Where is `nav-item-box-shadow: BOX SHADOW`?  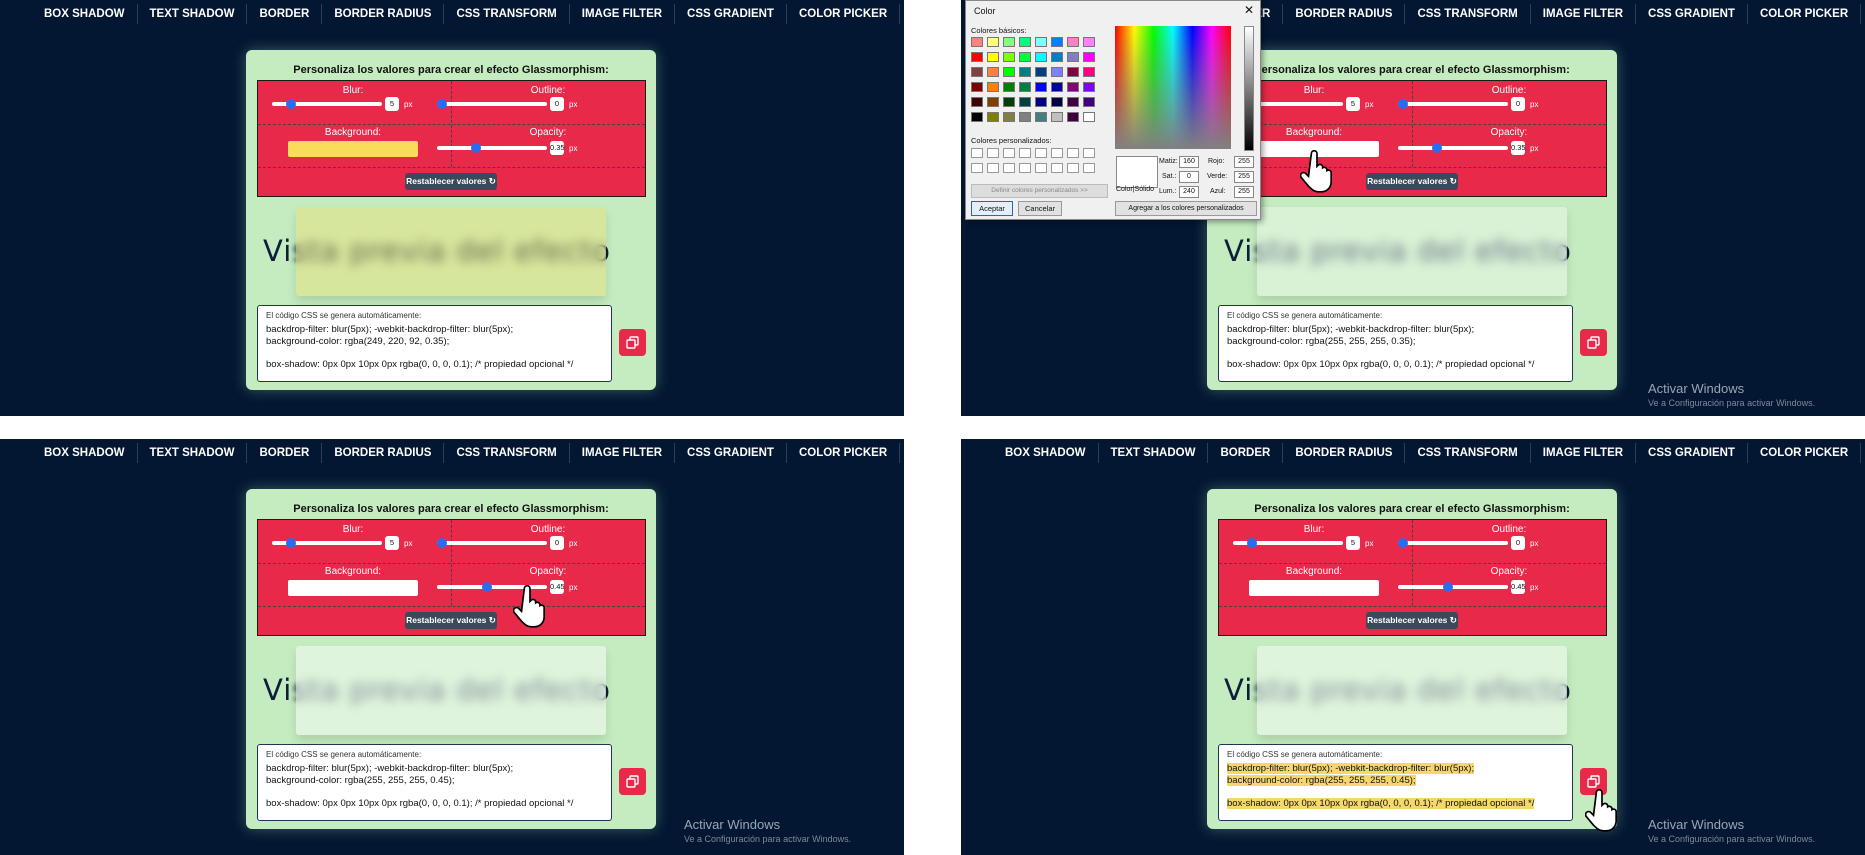 nav-item-box-shadow: BOX SHADOW is located at coordinates (91, 14).